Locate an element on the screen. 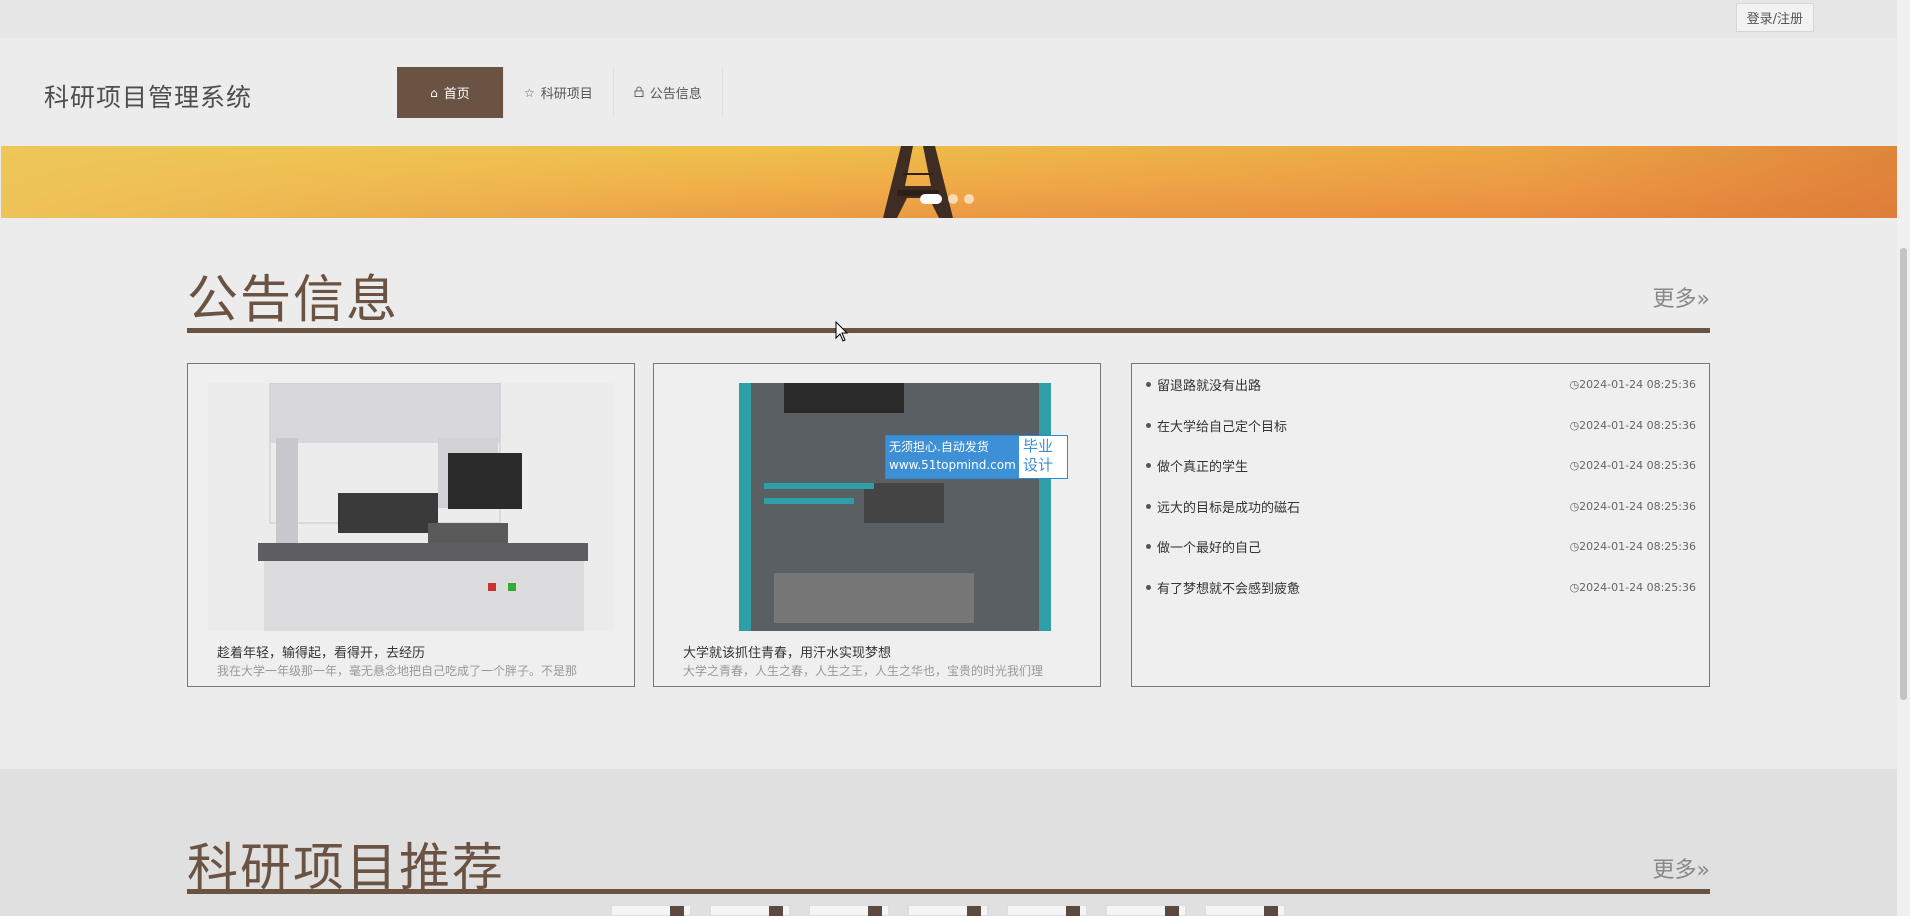 This screenshot has height=916, width=1910. eiffel-tower-image is located at coordinates (918, 182).